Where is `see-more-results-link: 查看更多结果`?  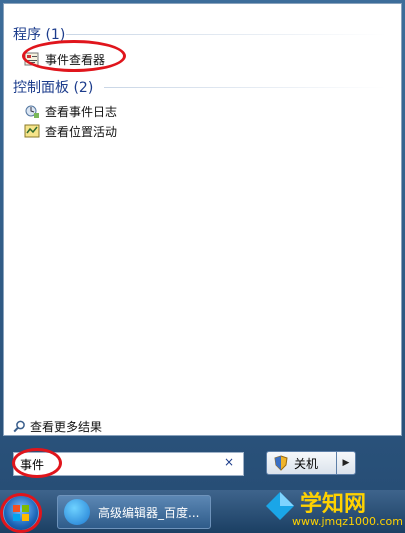
see-more-results-link: 查看更多结果 is located at coordinates (57, 426).